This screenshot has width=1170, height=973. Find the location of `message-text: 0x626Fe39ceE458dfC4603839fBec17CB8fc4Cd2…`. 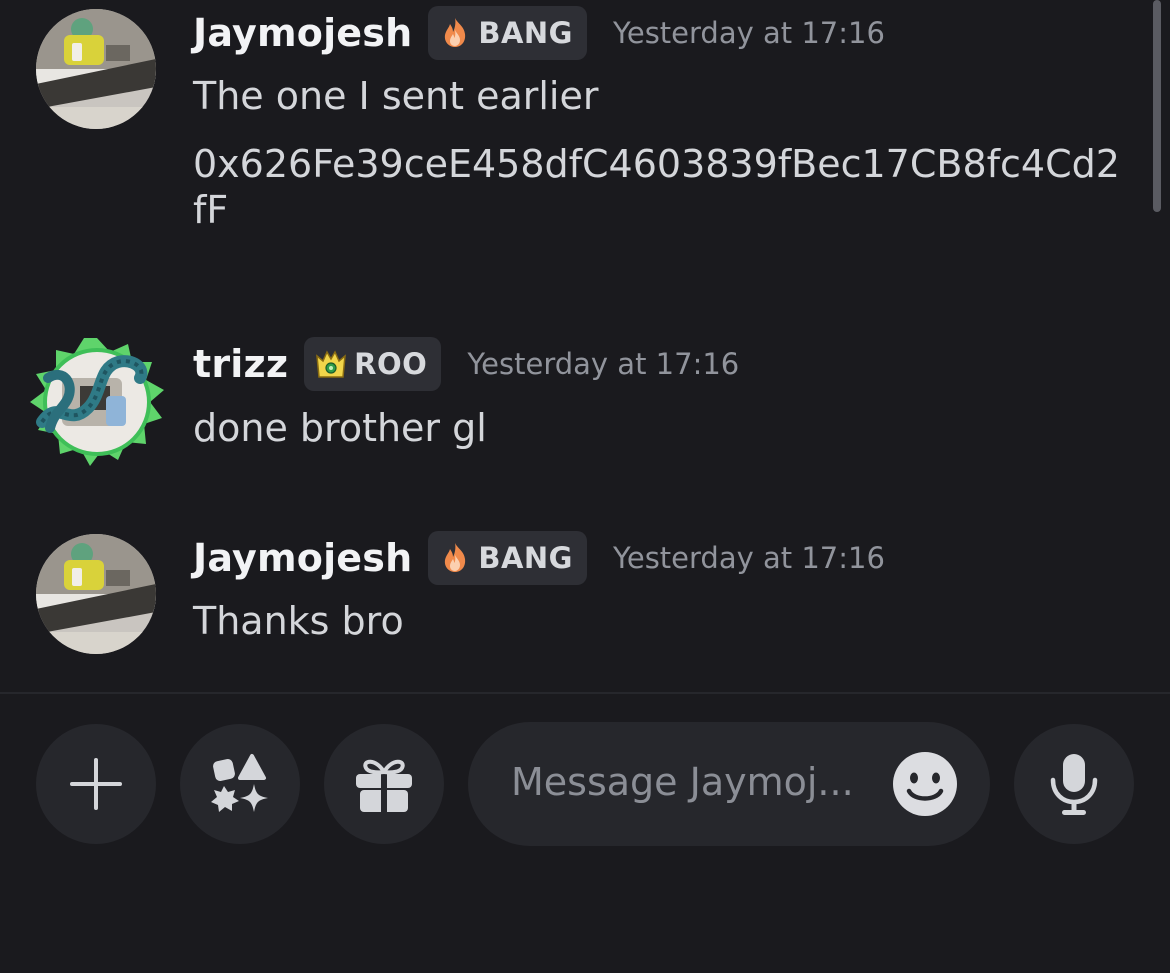

message-text: 0x626Fe39ceE458dfC4603839fBec17CB8fc4Cd2… is located at coordinates (656, 187).